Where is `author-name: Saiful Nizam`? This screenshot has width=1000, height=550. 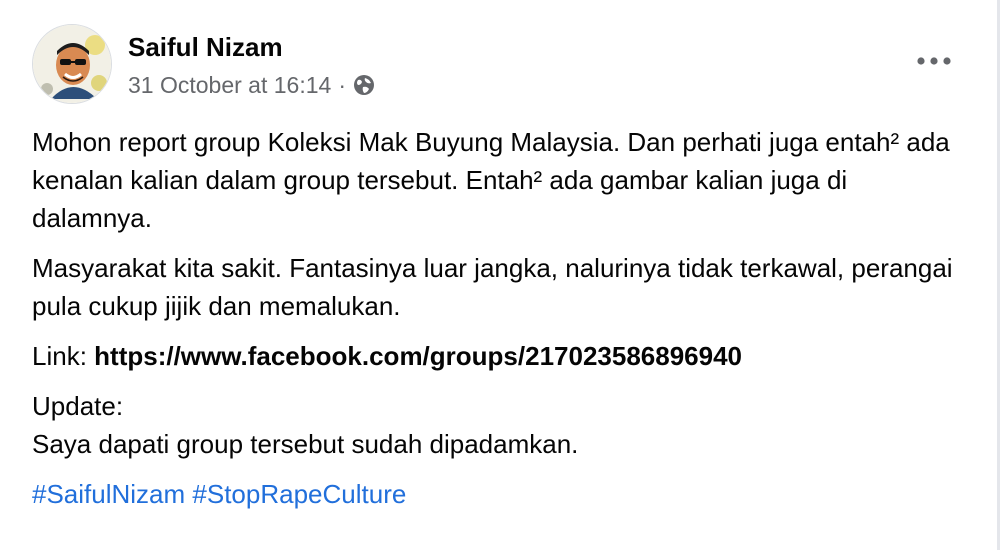
author-name: Saiful Nizam is located at coordinates (251, 47).